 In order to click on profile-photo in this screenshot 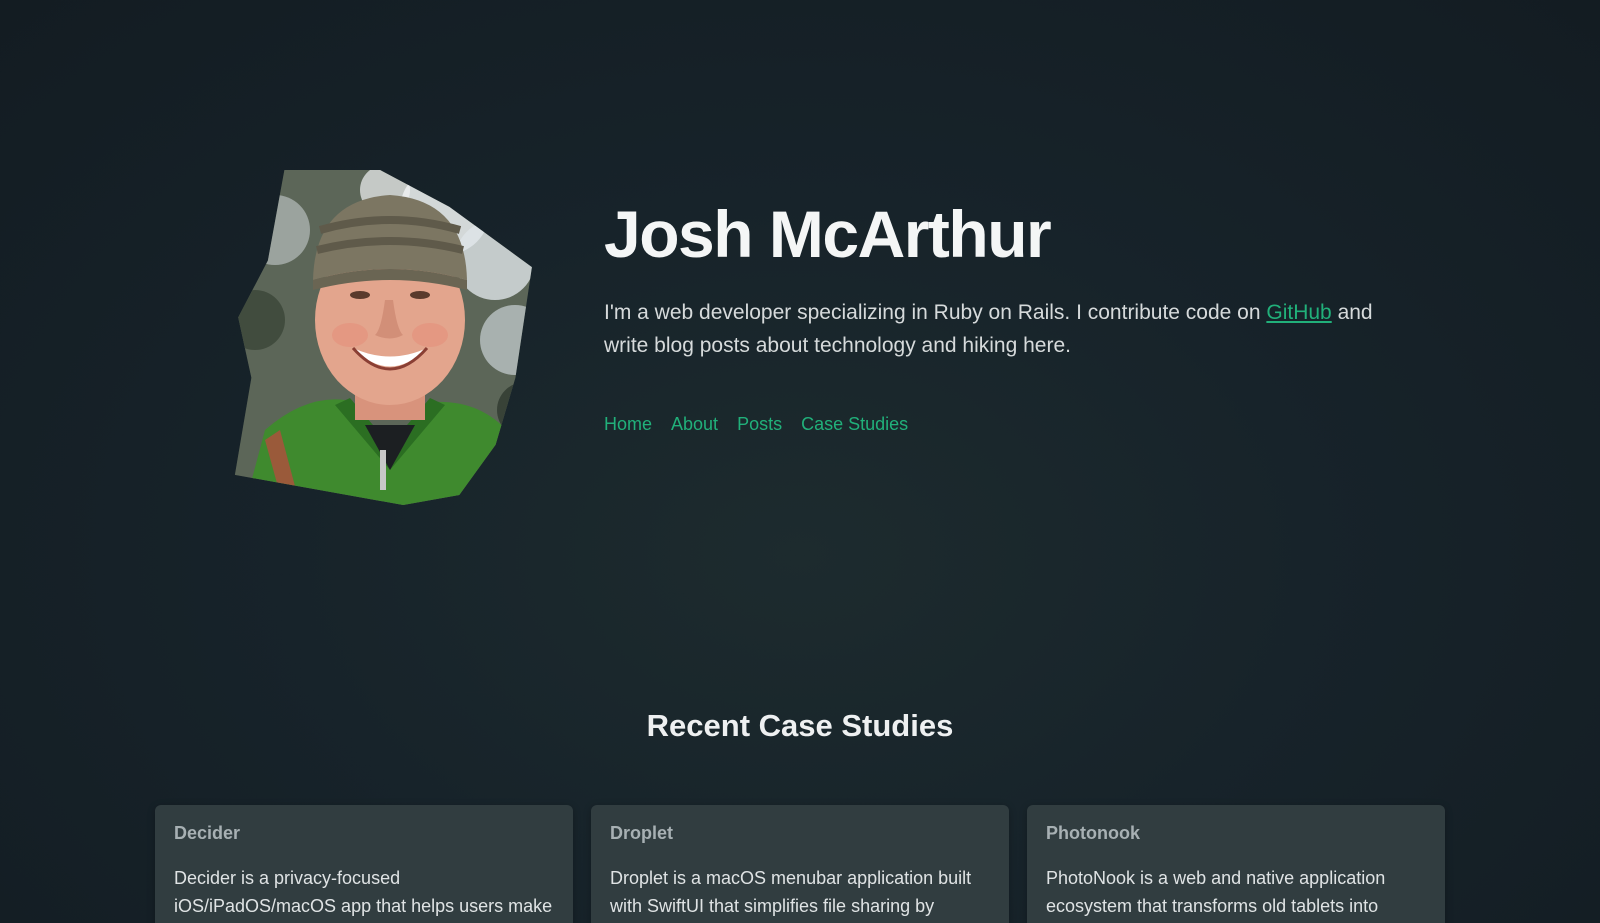, I will do `click(383, 337)`.